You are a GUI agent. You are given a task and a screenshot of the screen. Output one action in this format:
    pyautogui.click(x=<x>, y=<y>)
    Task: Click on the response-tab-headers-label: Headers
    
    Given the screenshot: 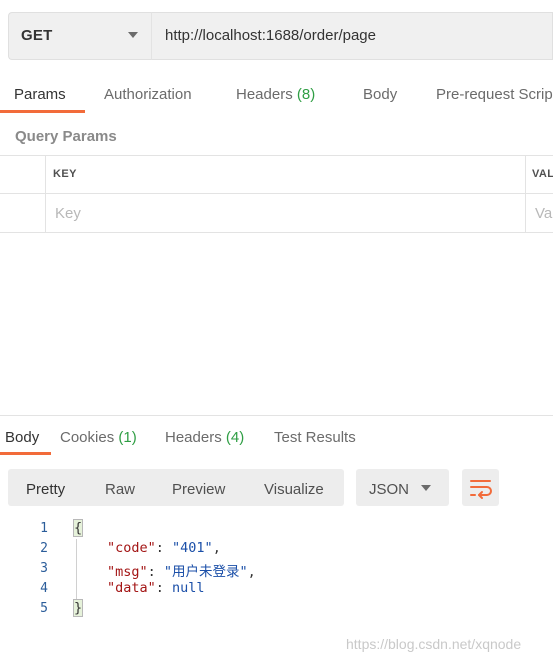 What is the action you would take?
    pyautogui.click(x=193, y=437)
    